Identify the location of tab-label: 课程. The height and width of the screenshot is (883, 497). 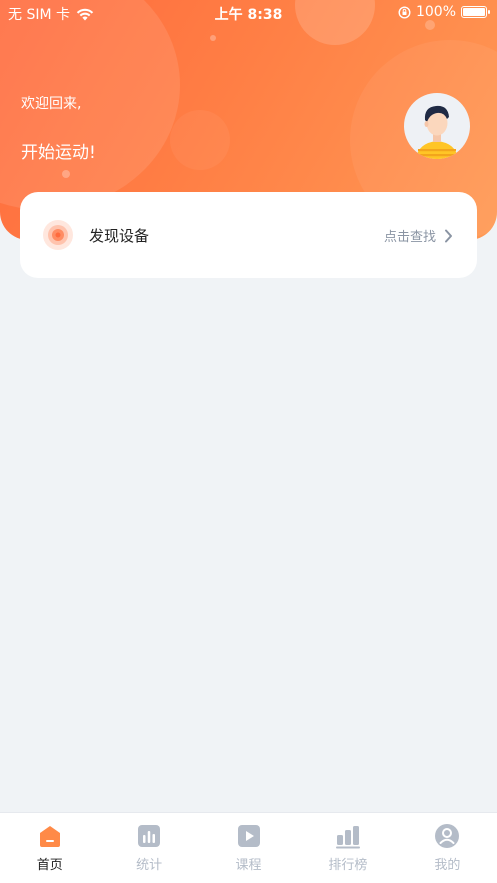
(248, 865).